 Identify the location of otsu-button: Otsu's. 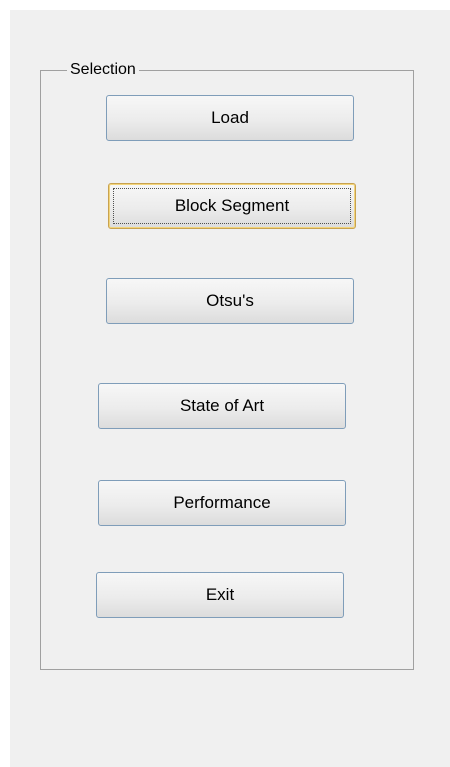
(230, 301).